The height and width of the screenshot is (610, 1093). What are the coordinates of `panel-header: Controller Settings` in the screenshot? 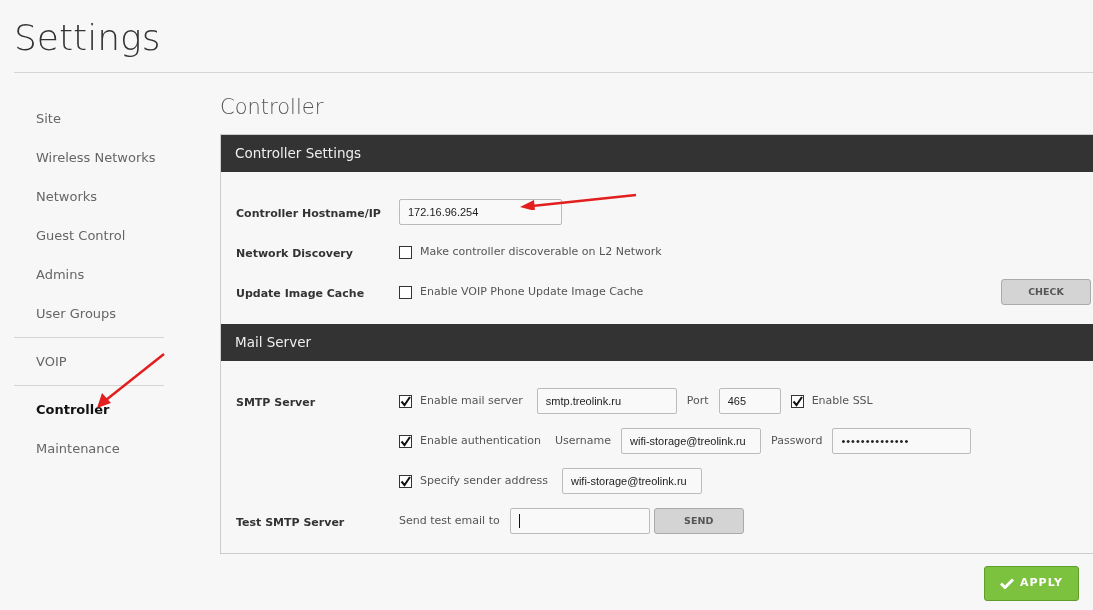 It's located at (657, 153).